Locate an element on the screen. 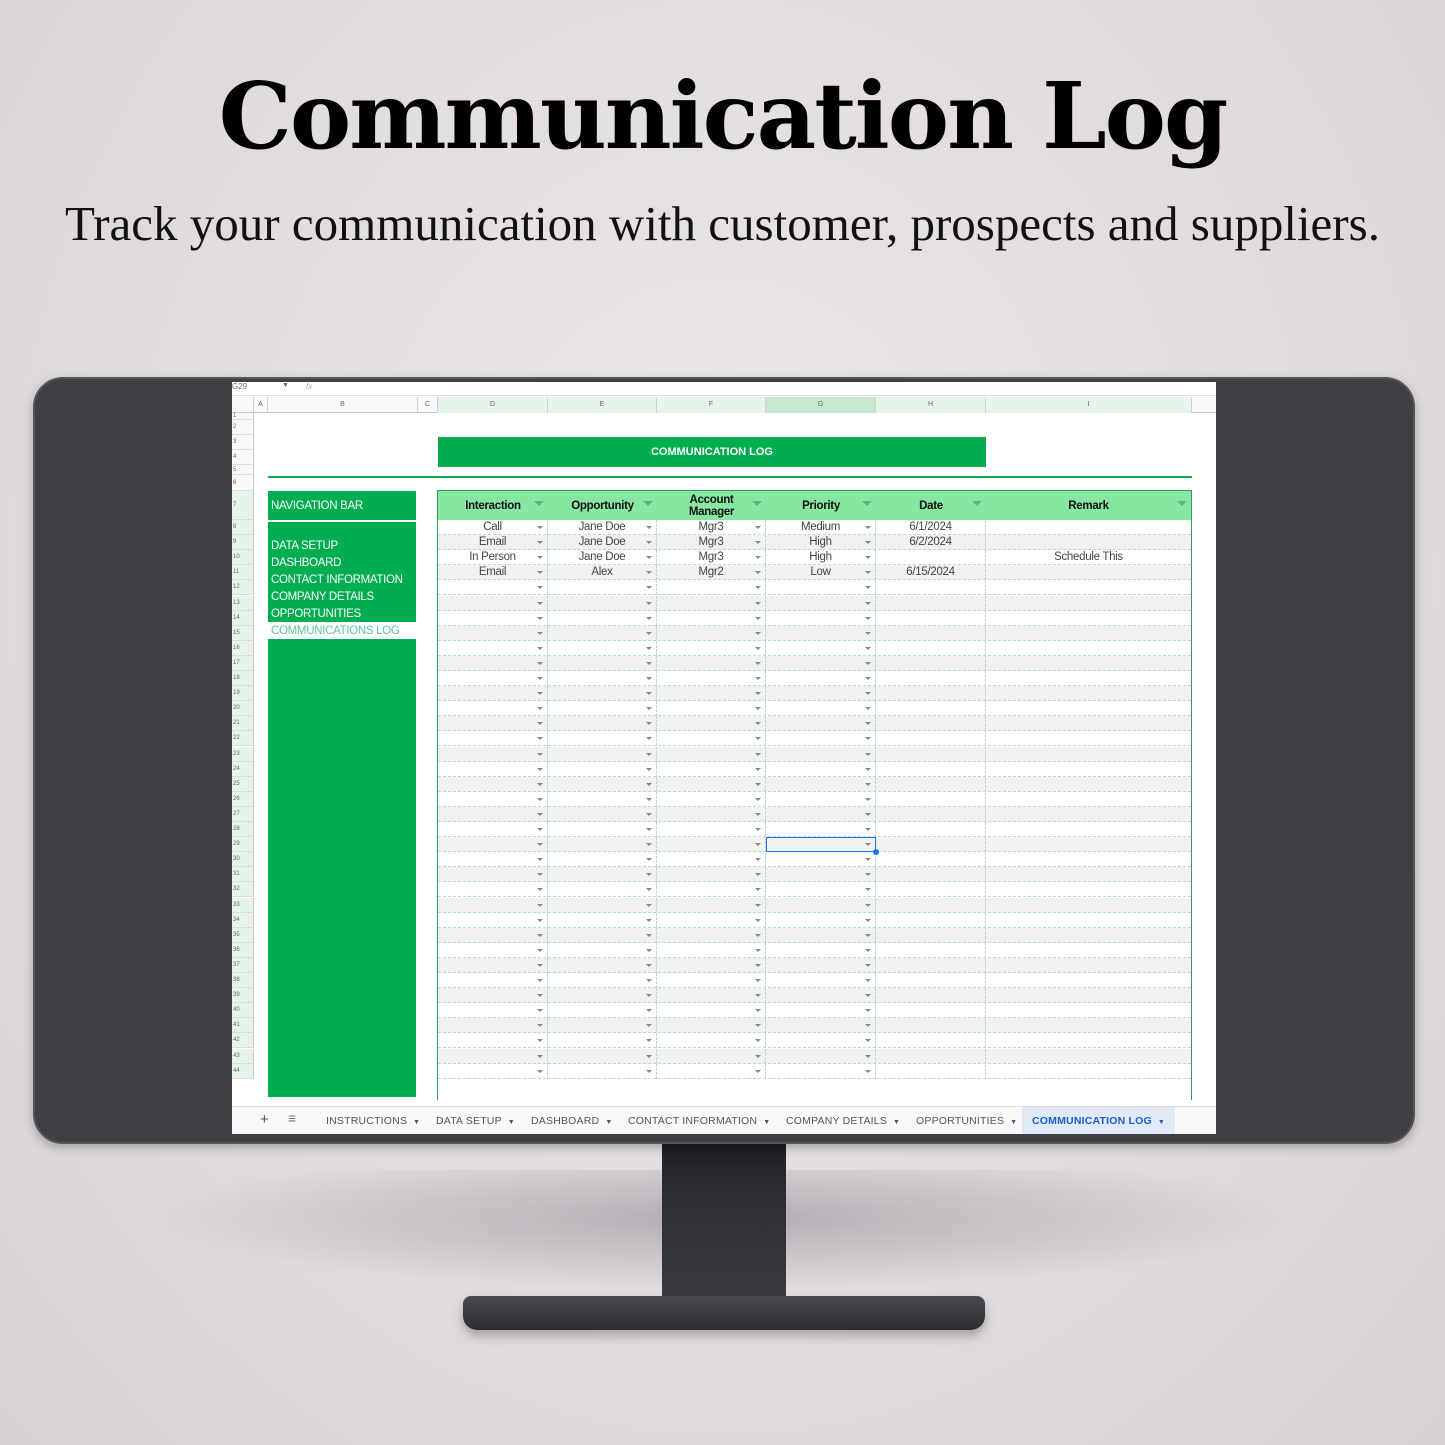 The height and width of the screenshot is (1445, 1445). nav-link-dashboard: DASHBOARD is located at coordinates (306, 563).